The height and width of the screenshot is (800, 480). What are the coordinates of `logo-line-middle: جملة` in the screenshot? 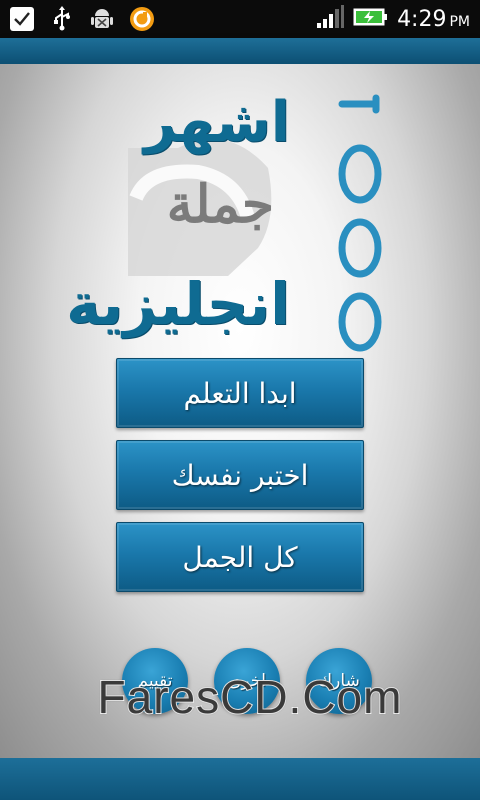 It's located at (220, 204).